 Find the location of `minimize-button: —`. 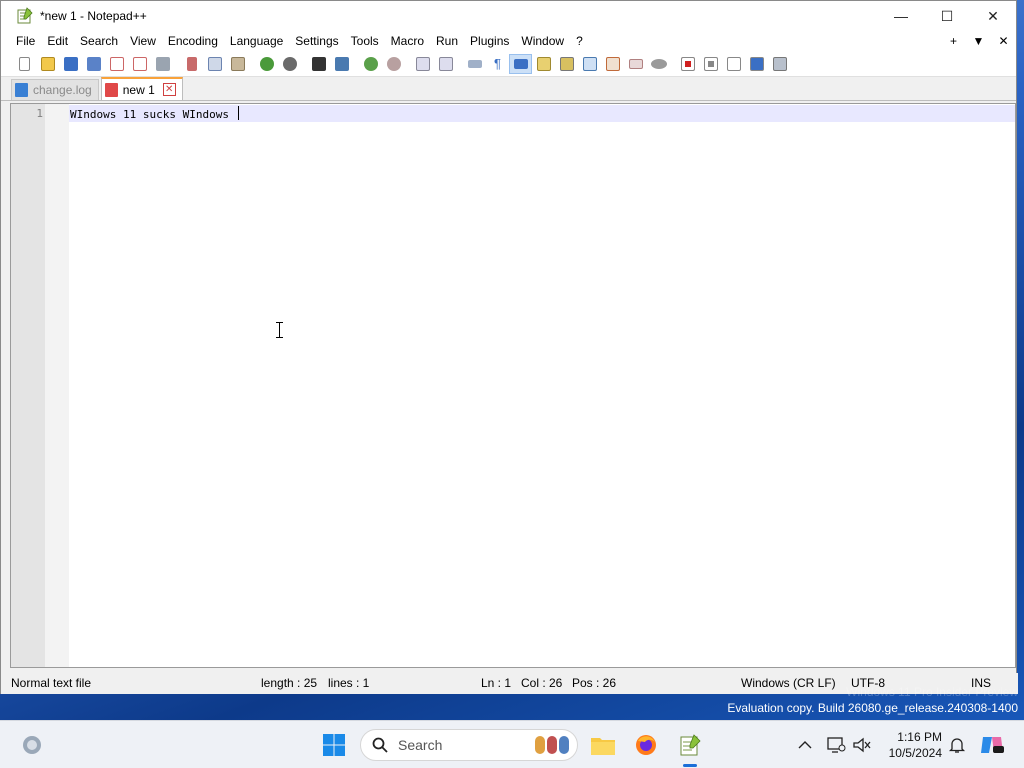

minimize-button: — is located at coordinates (901, 16).